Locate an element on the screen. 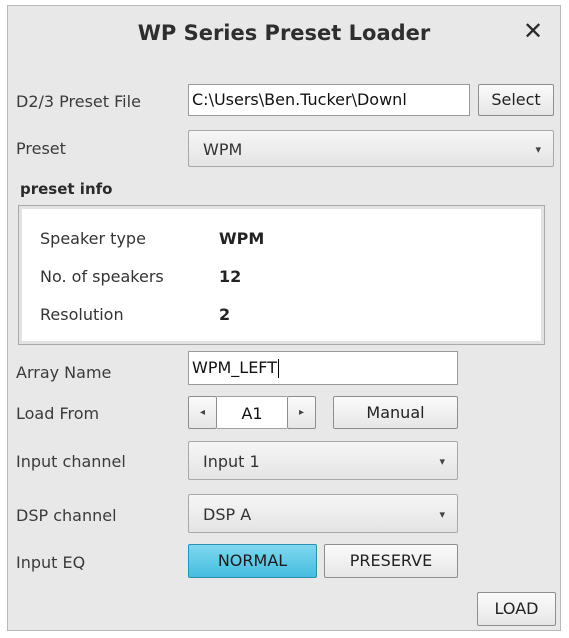 This screenshot has height=638, width=569. preset-label: Preset is located at coordinates (41, 148).